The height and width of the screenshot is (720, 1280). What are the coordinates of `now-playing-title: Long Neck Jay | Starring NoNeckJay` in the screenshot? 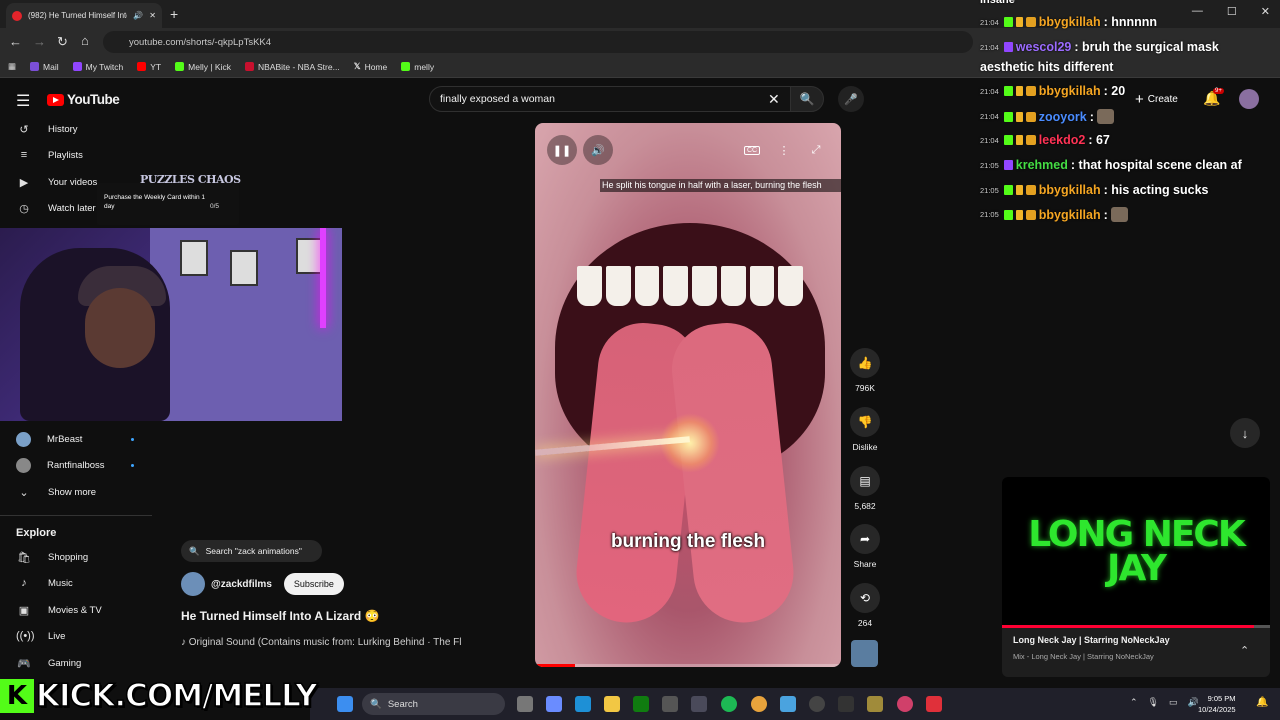 It's located at (1091, 640).